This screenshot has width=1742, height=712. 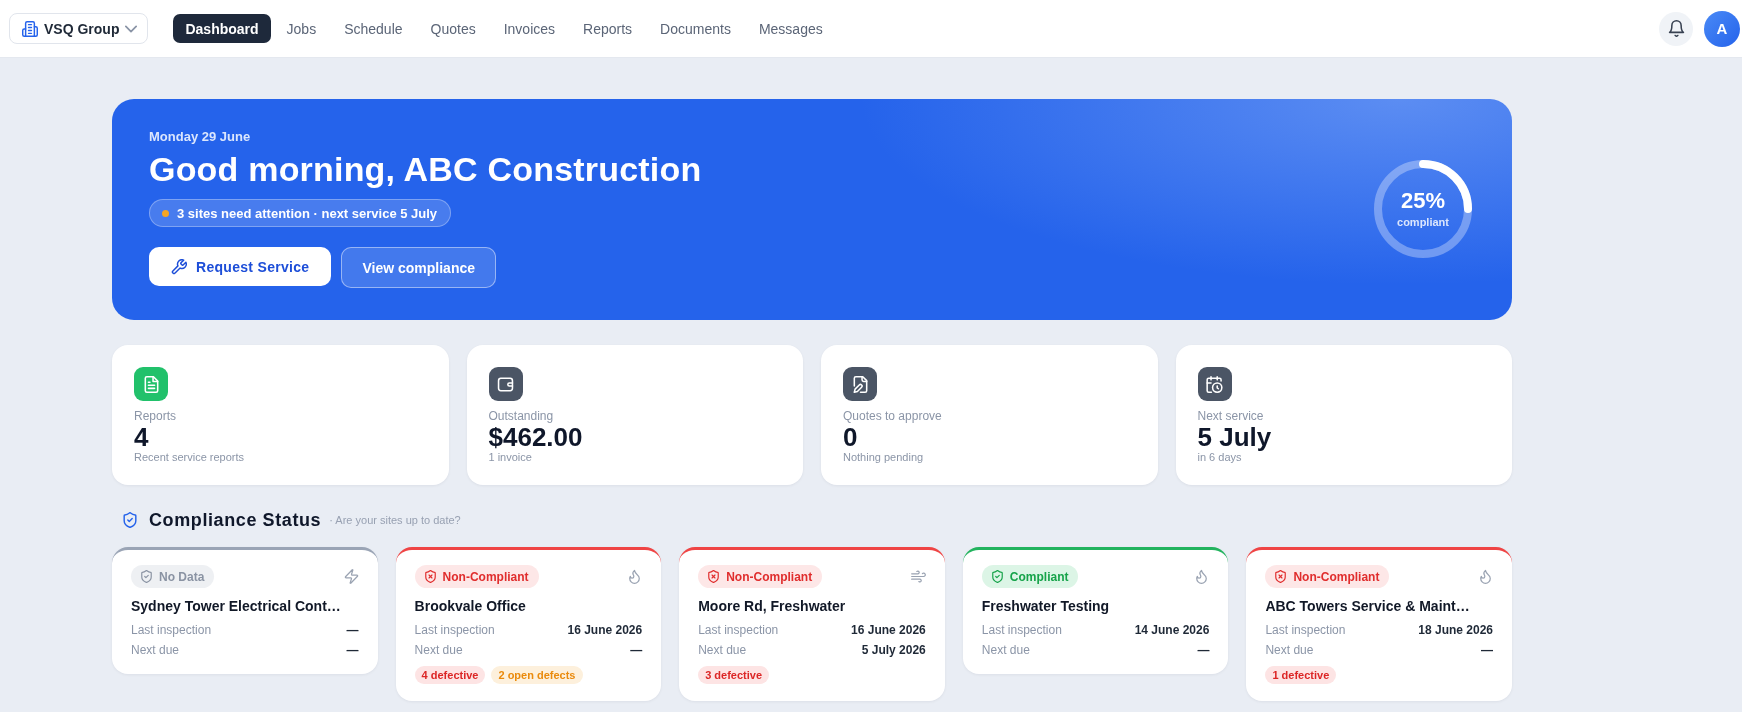 I want to click on notifications-button, so click(x=1676, y=28).